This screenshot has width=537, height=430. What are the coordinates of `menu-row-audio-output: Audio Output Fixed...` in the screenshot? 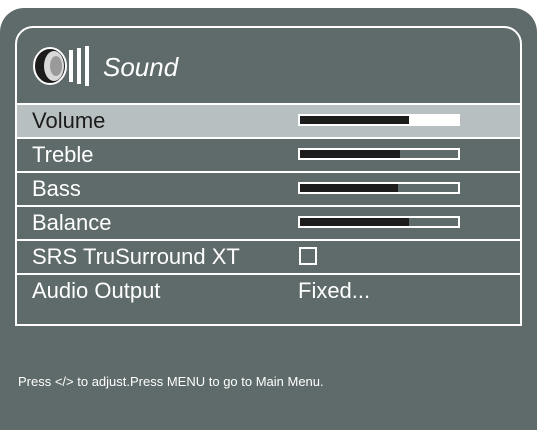 It's located at (268, 290).